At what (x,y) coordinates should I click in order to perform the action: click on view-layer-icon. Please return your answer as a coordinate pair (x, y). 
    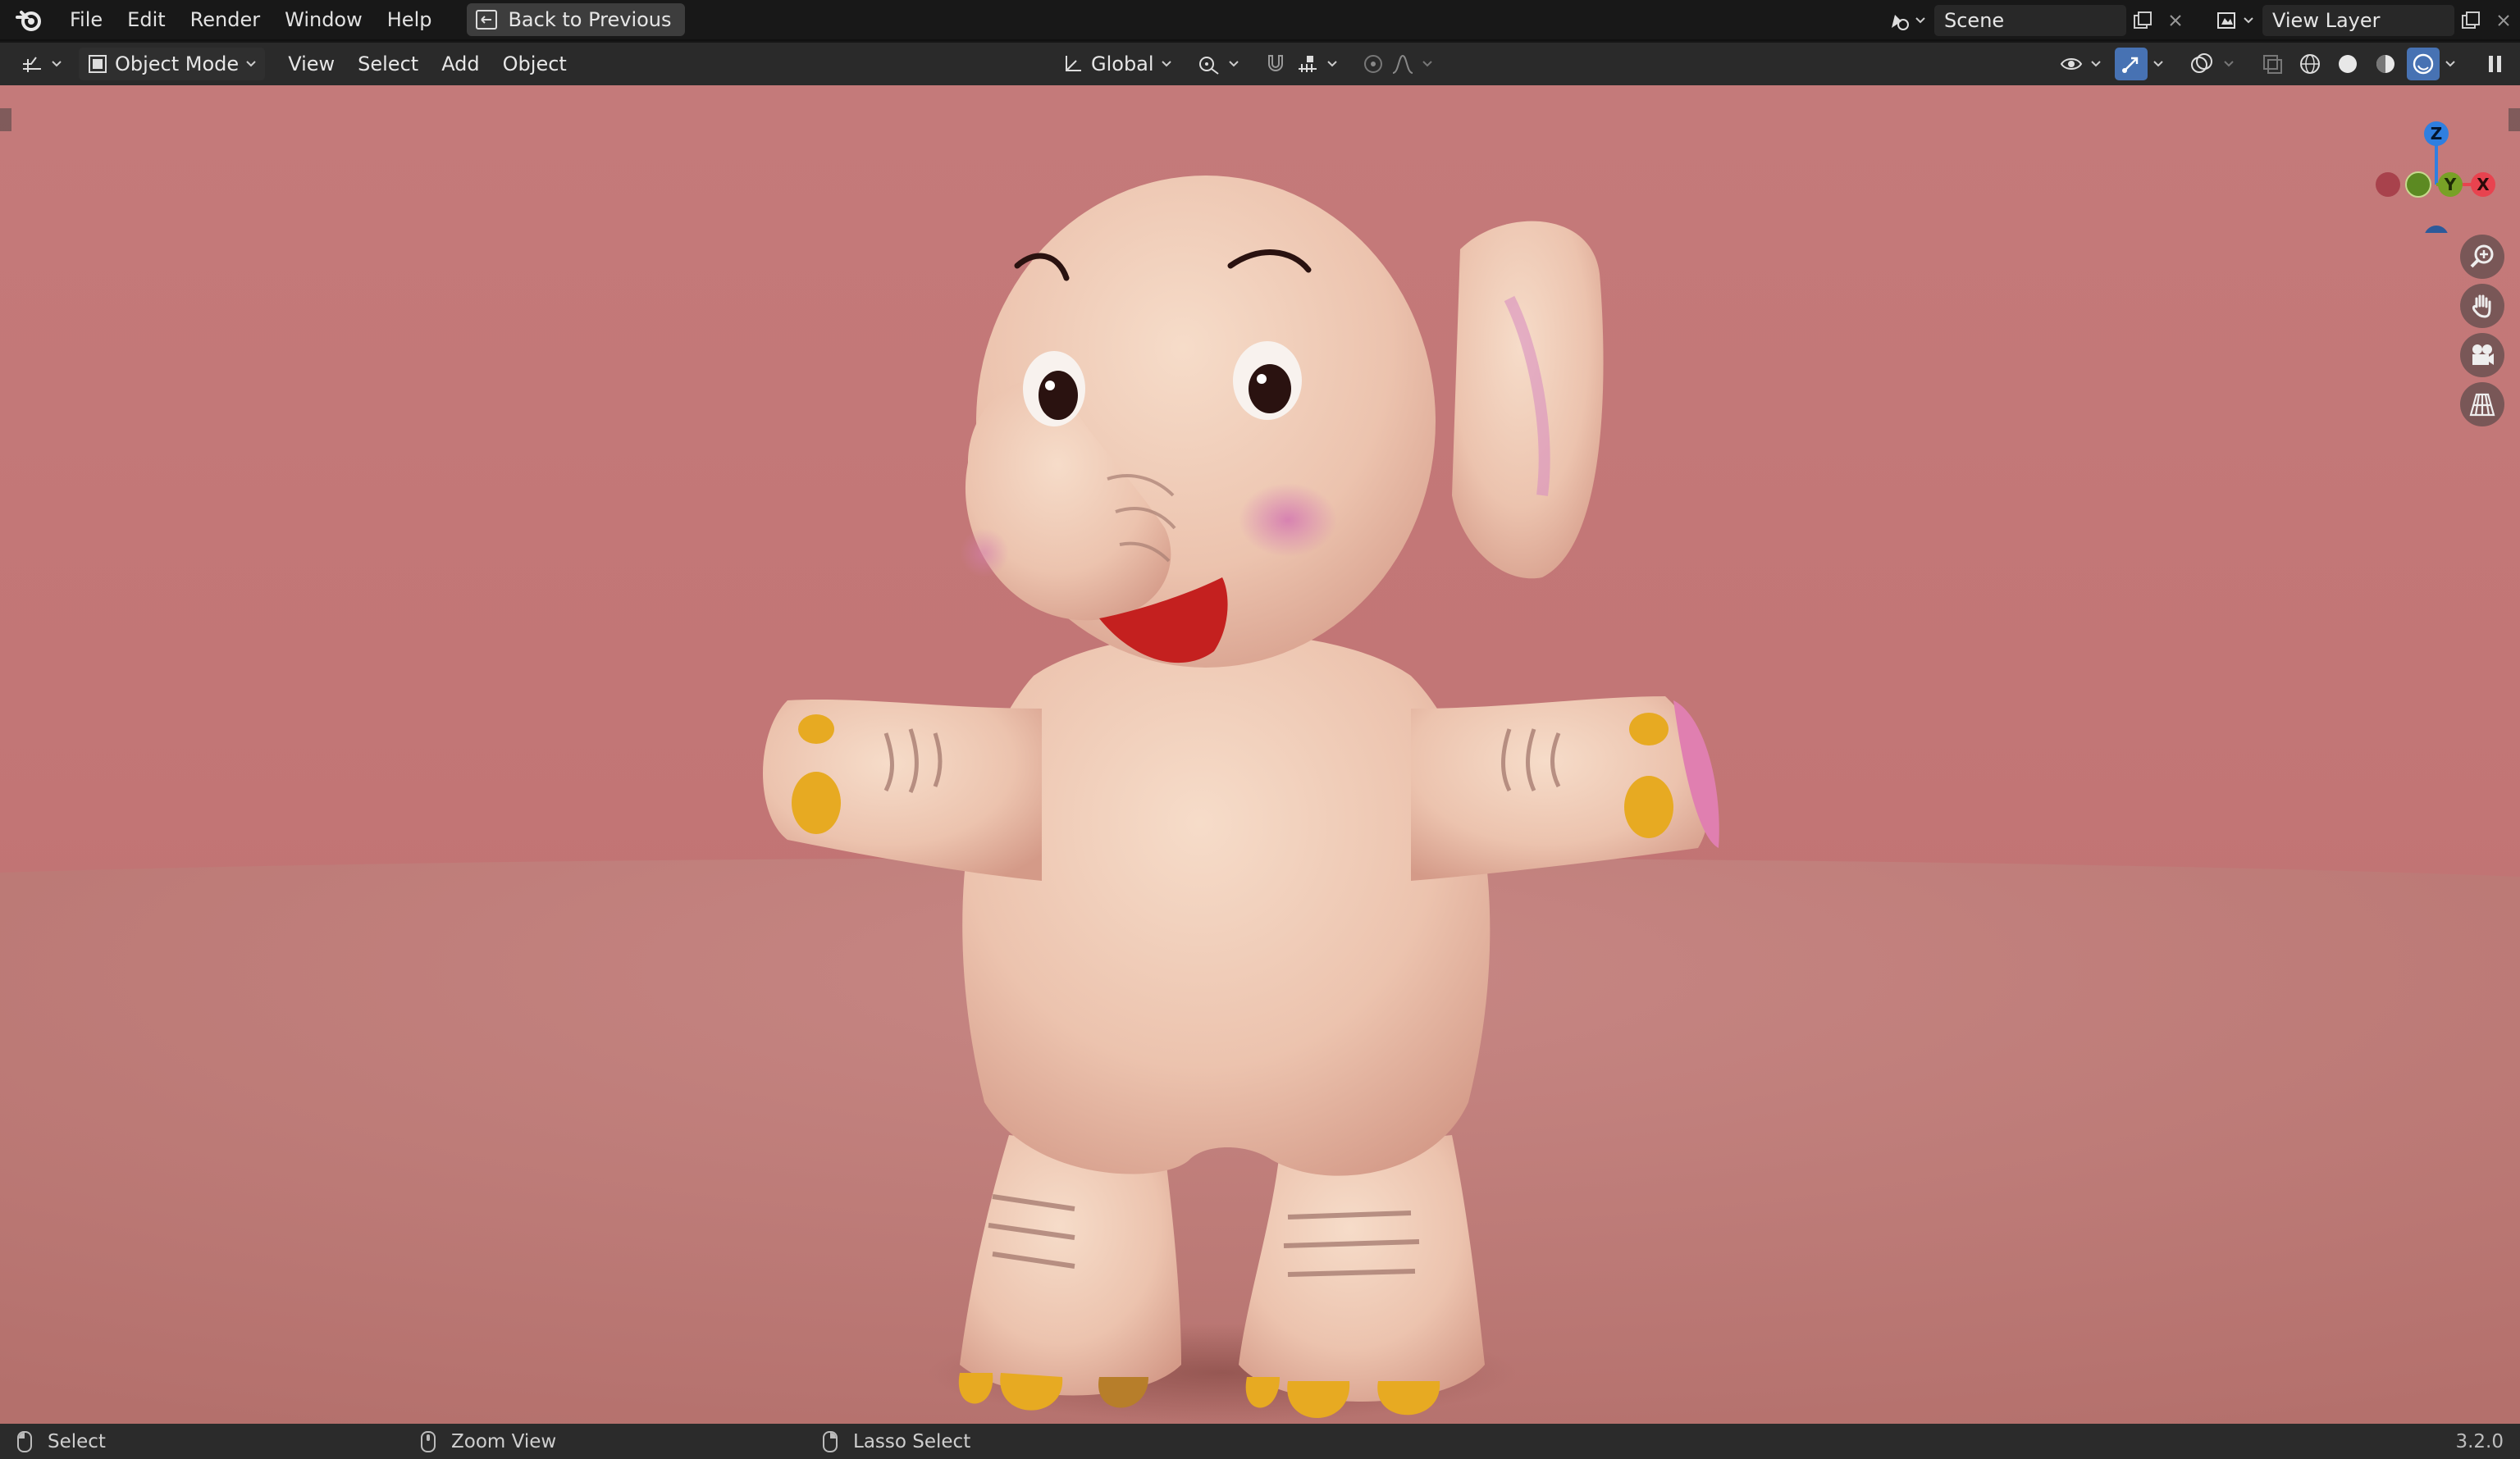
    Looking at the image, I should click on (2226, 20).